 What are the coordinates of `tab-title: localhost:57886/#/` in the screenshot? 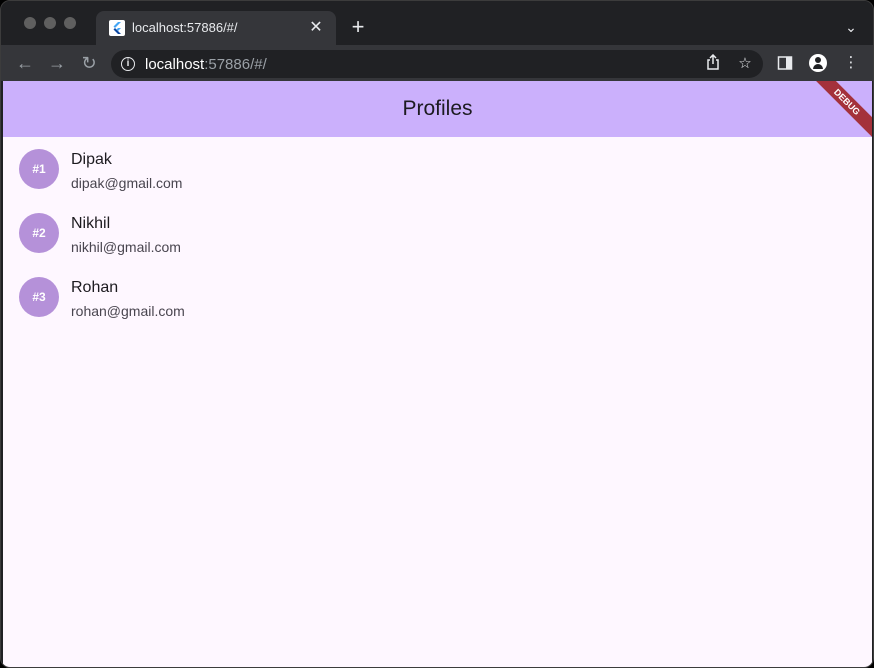 It's located at (185, 27).